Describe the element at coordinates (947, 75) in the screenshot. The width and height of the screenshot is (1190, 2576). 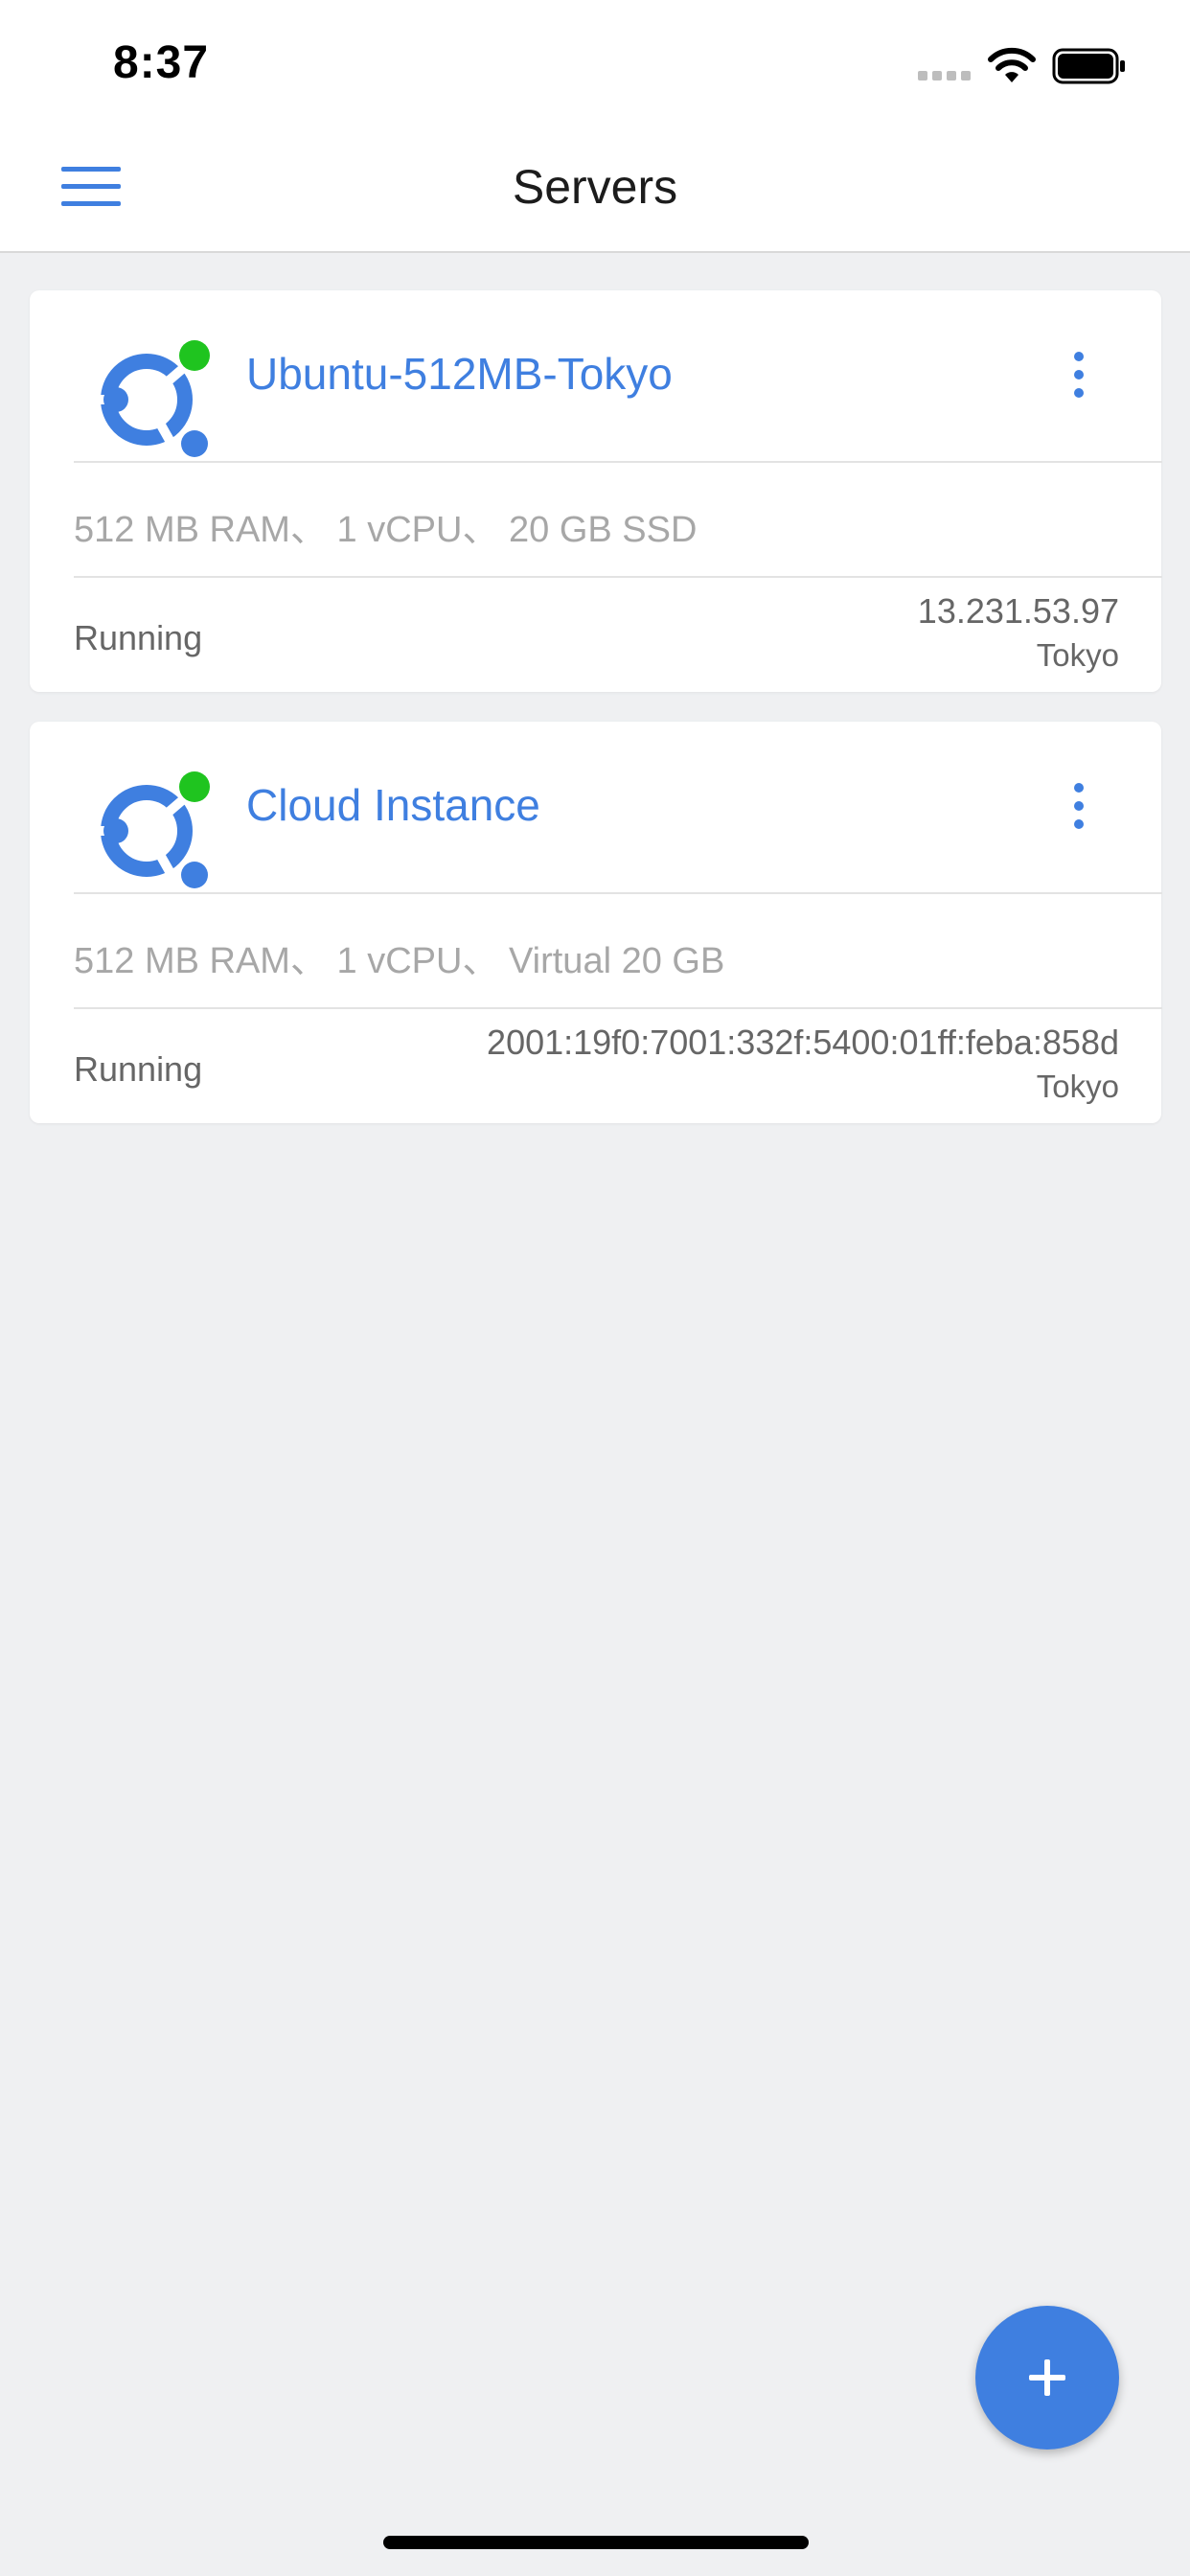
I see `cellular-signal-icon` at that location.